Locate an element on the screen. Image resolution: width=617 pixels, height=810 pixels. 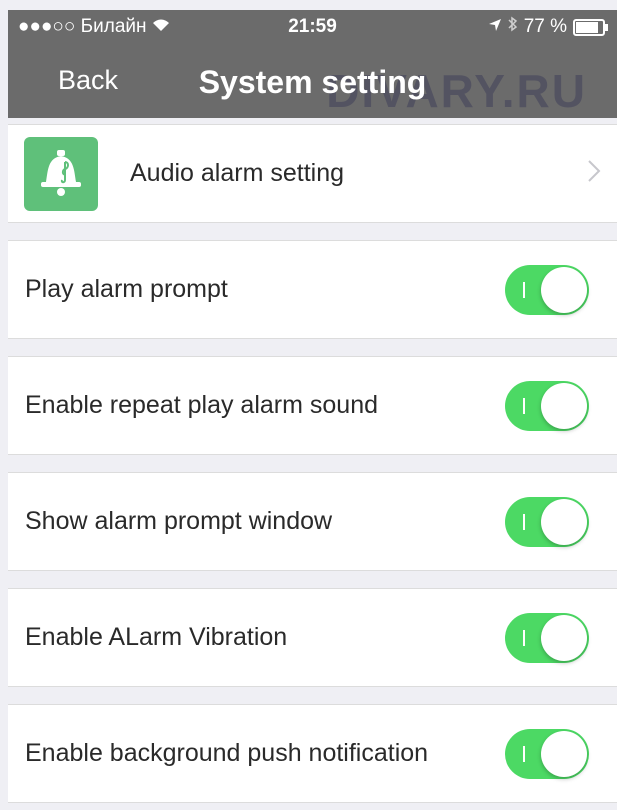
status-right: 77 % is located at coordinates (548, 27).